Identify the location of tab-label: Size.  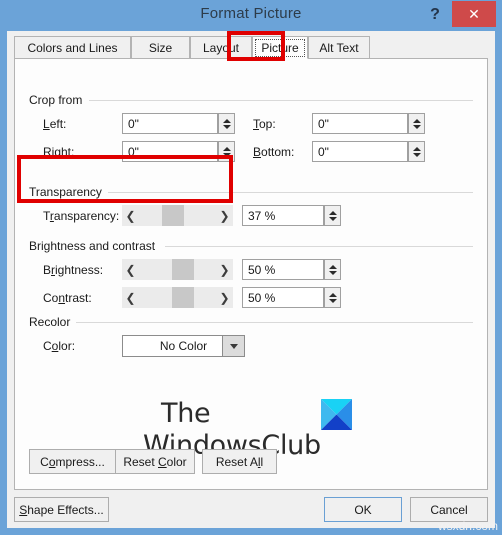
(160, 47).